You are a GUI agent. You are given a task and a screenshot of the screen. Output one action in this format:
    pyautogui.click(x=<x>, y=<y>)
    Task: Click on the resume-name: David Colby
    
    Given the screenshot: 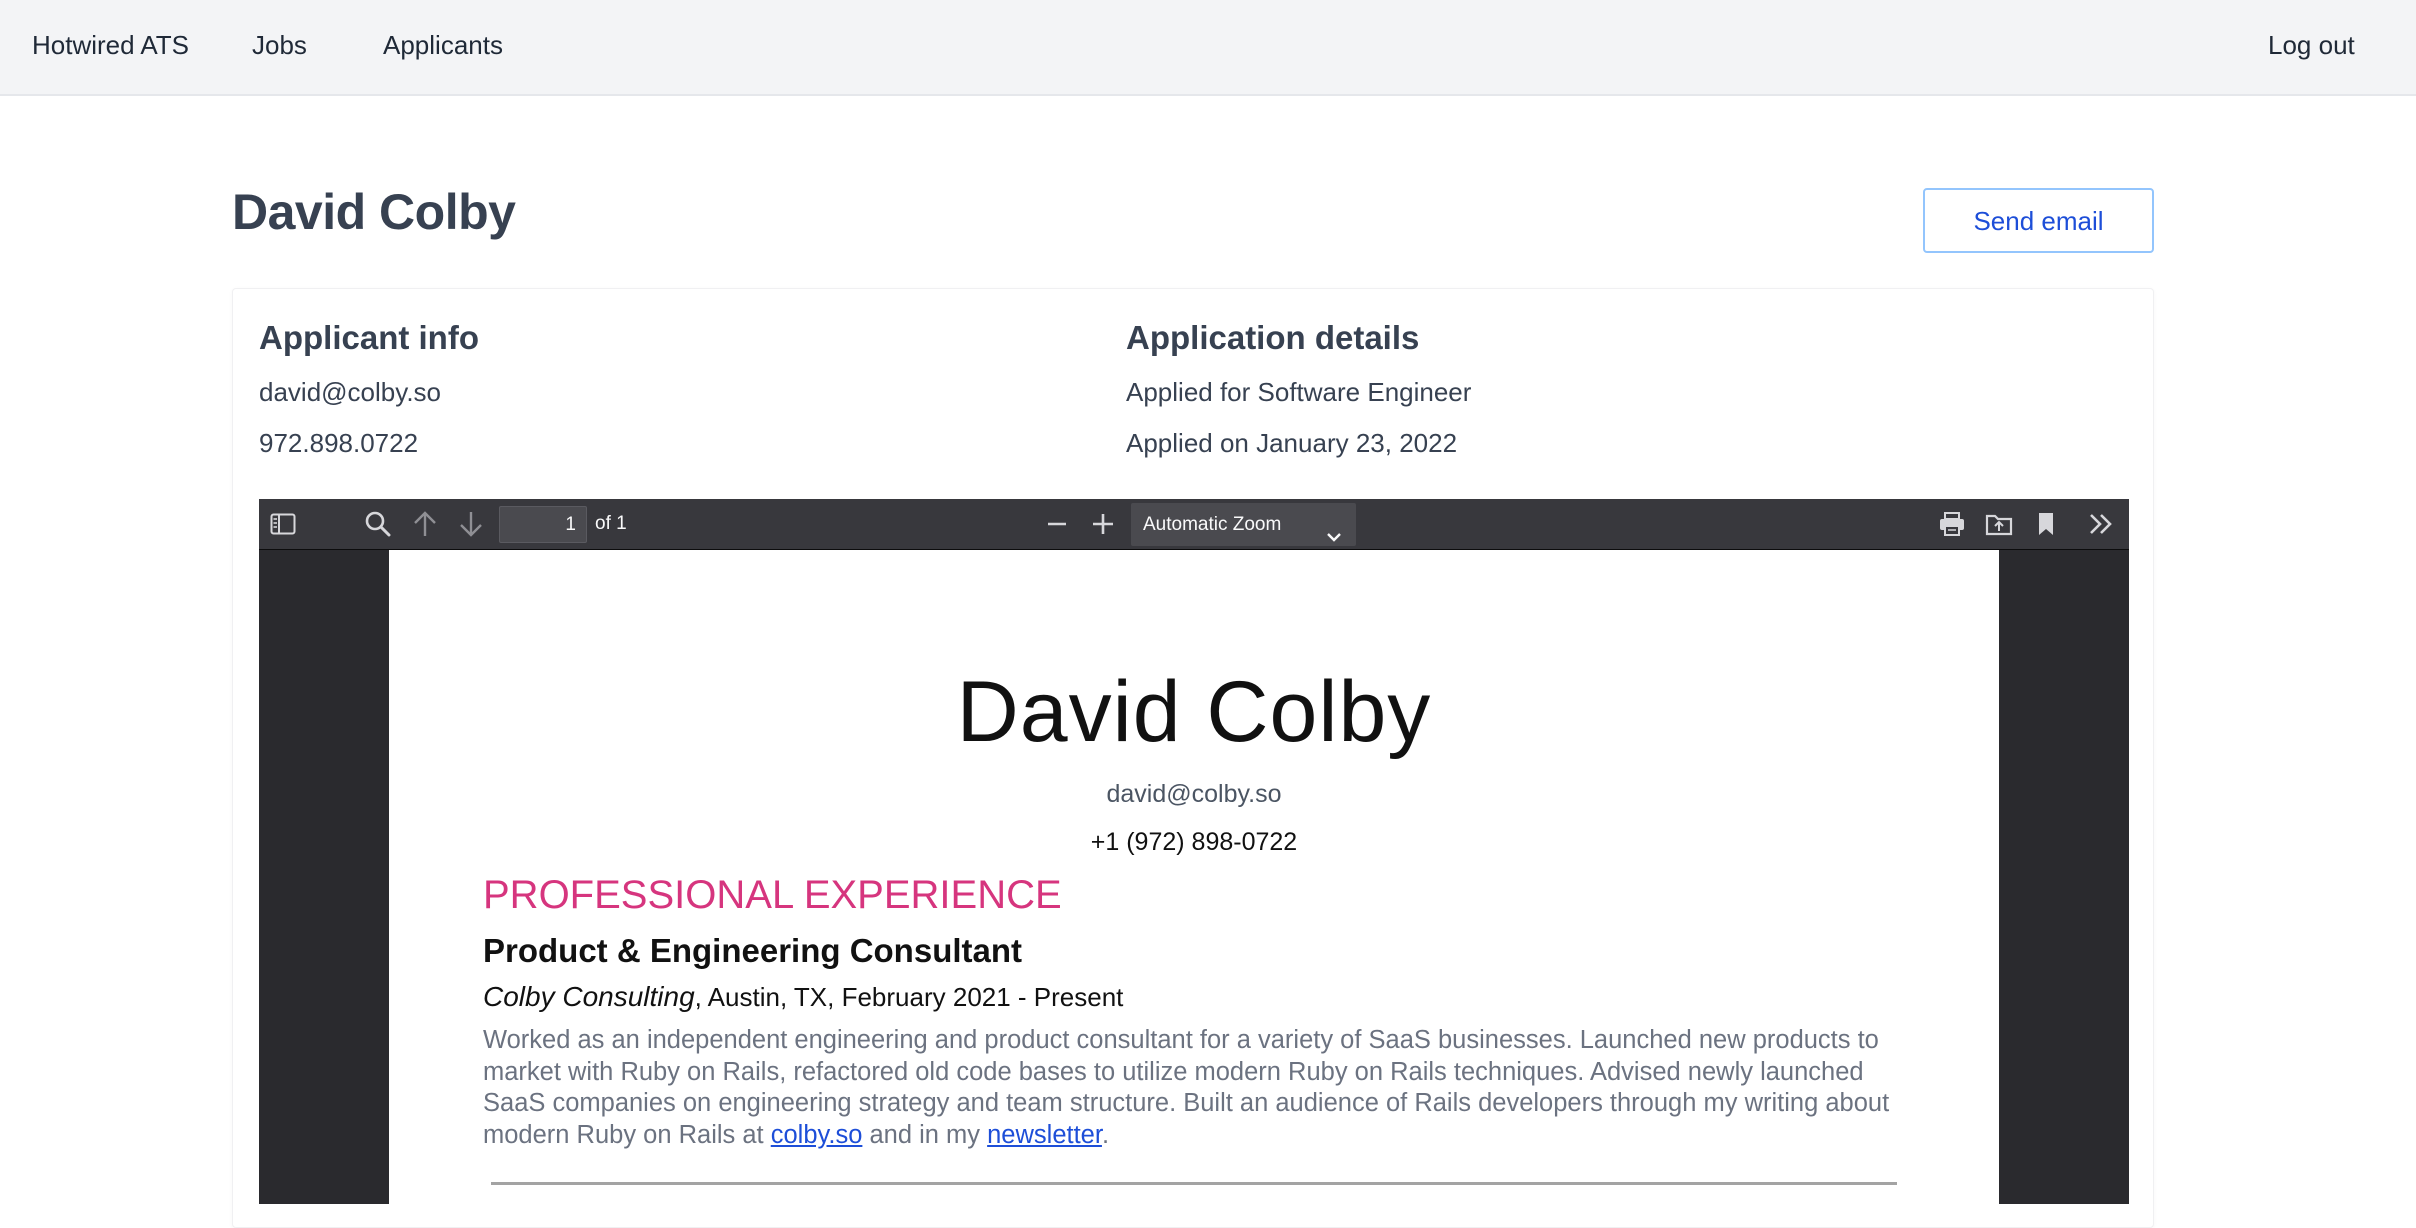 What is the action you would take?
    pyautogui.click(x=1194, y=712)
    